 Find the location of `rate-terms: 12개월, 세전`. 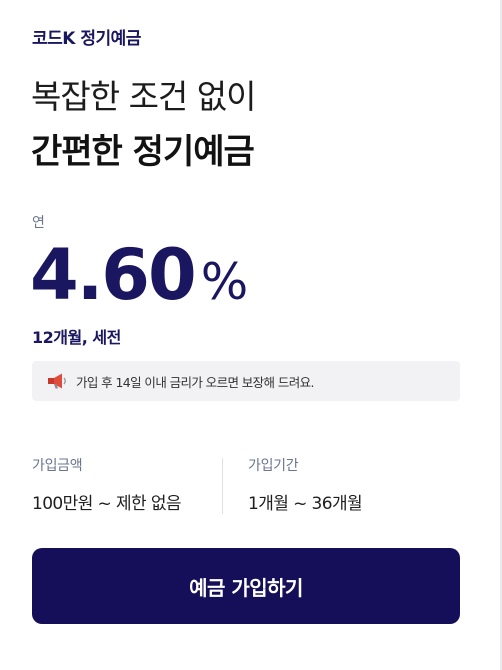

rate-terms: 12개월, 세전 is located at coordinates (76, 337).